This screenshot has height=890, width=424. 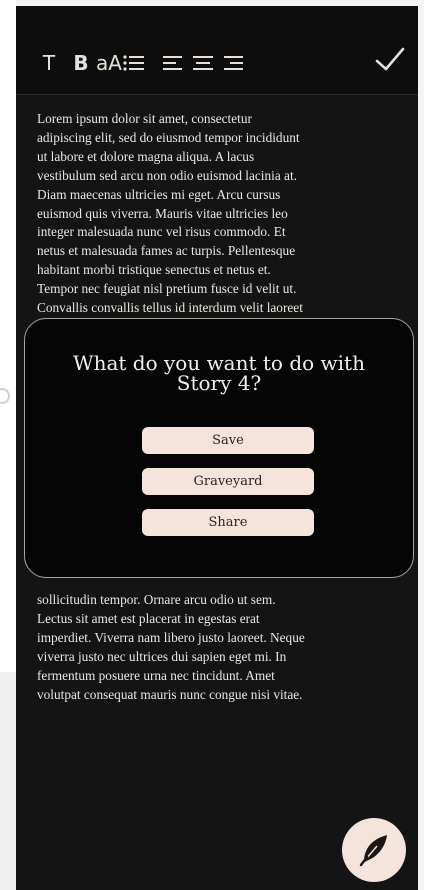 What do you see at coordinates (8, 781) in the screenshot?
I see `left-edge-panel` at bounding box center [8, 781].